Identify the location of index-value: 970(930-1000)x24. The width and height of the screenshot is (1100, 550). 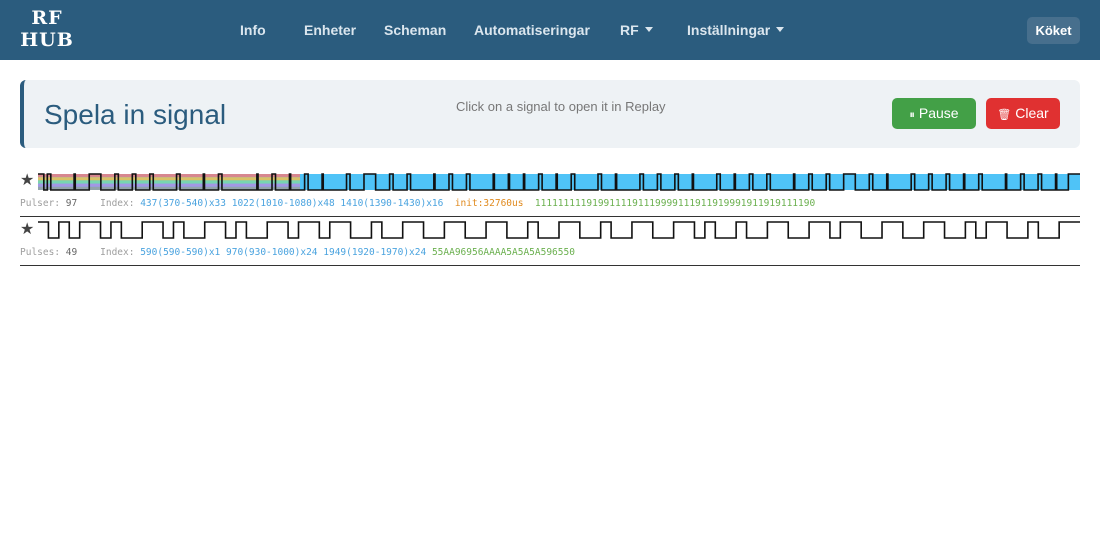
(272, 252).